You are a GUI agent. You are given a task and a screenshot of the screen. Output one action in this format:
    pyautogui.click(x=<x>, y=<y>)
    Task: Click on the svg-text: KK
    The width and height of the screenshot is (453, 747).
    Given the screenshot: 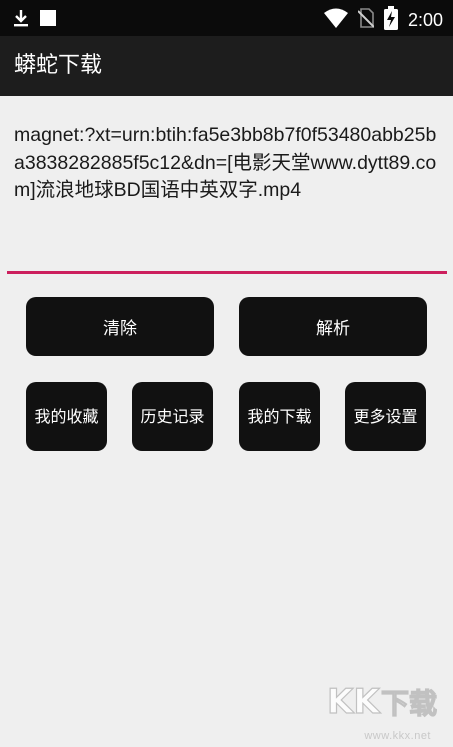 What is the action you would take?
    pyautogui.click(x=354, y=702)
    